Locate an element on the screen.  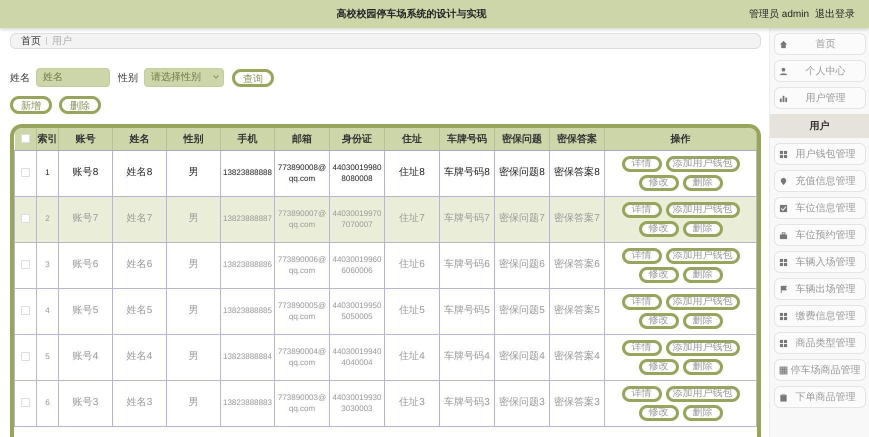
checked-square-icon is located at coordinates (783, 208).